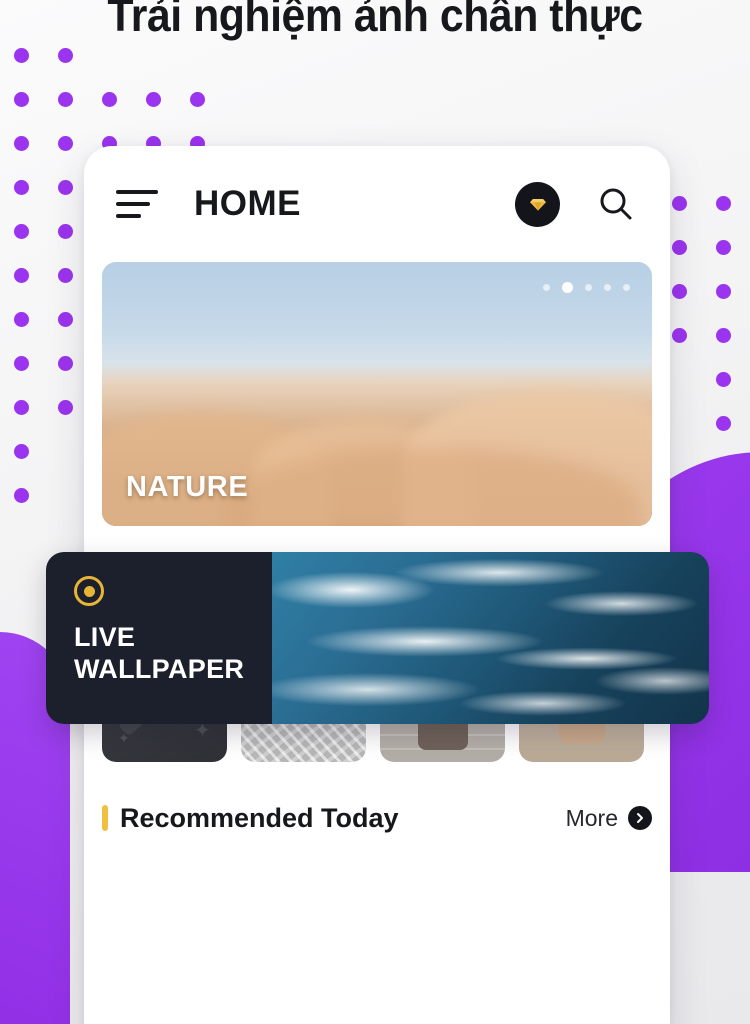  I want to click on app-topbar: HOME, so click(377, 204).